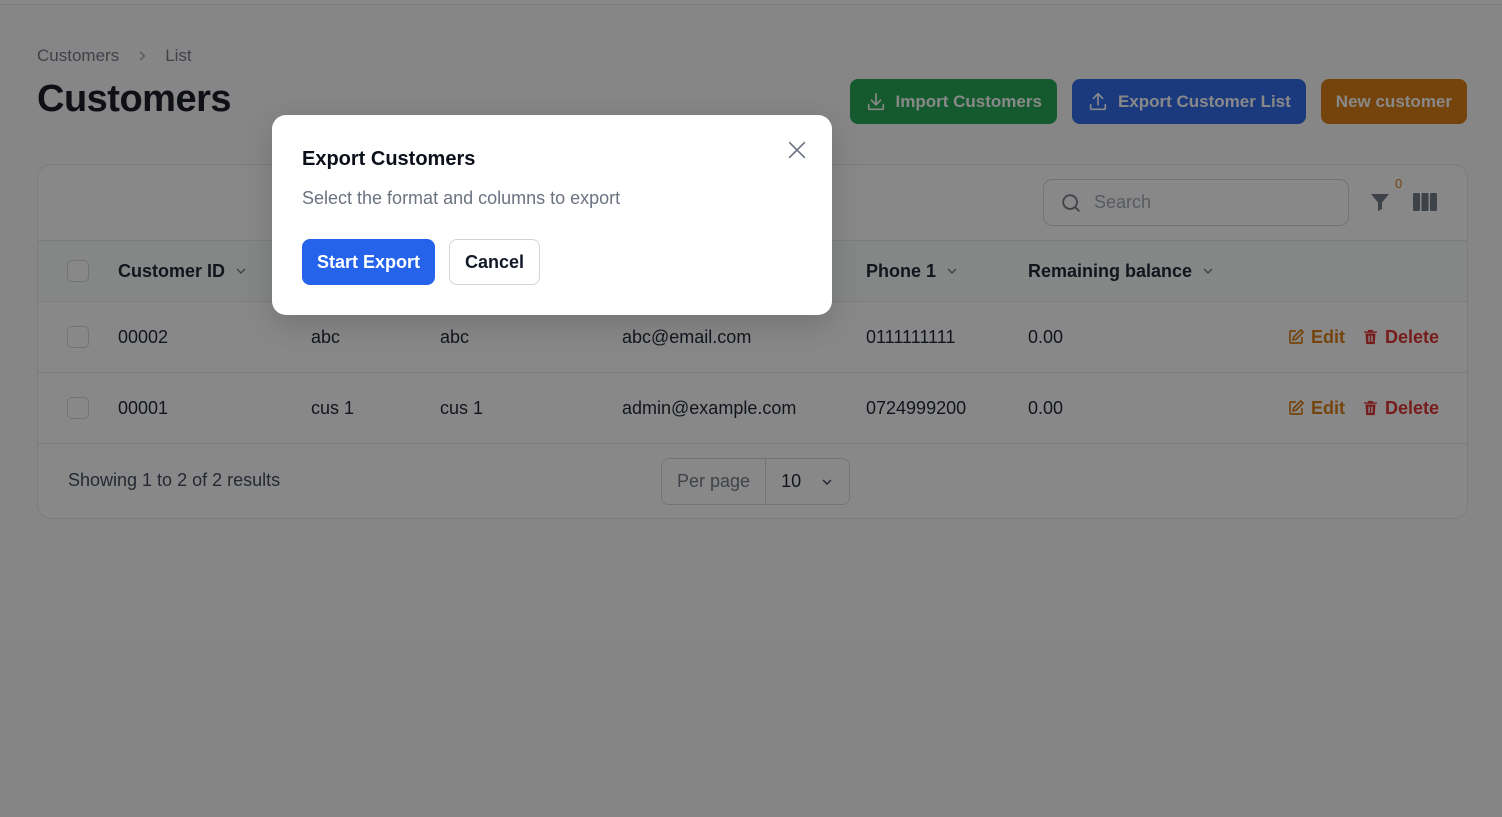 The width and height of the screenshot is (1502, 817). I want to click on close-icon, so click(797, 150).